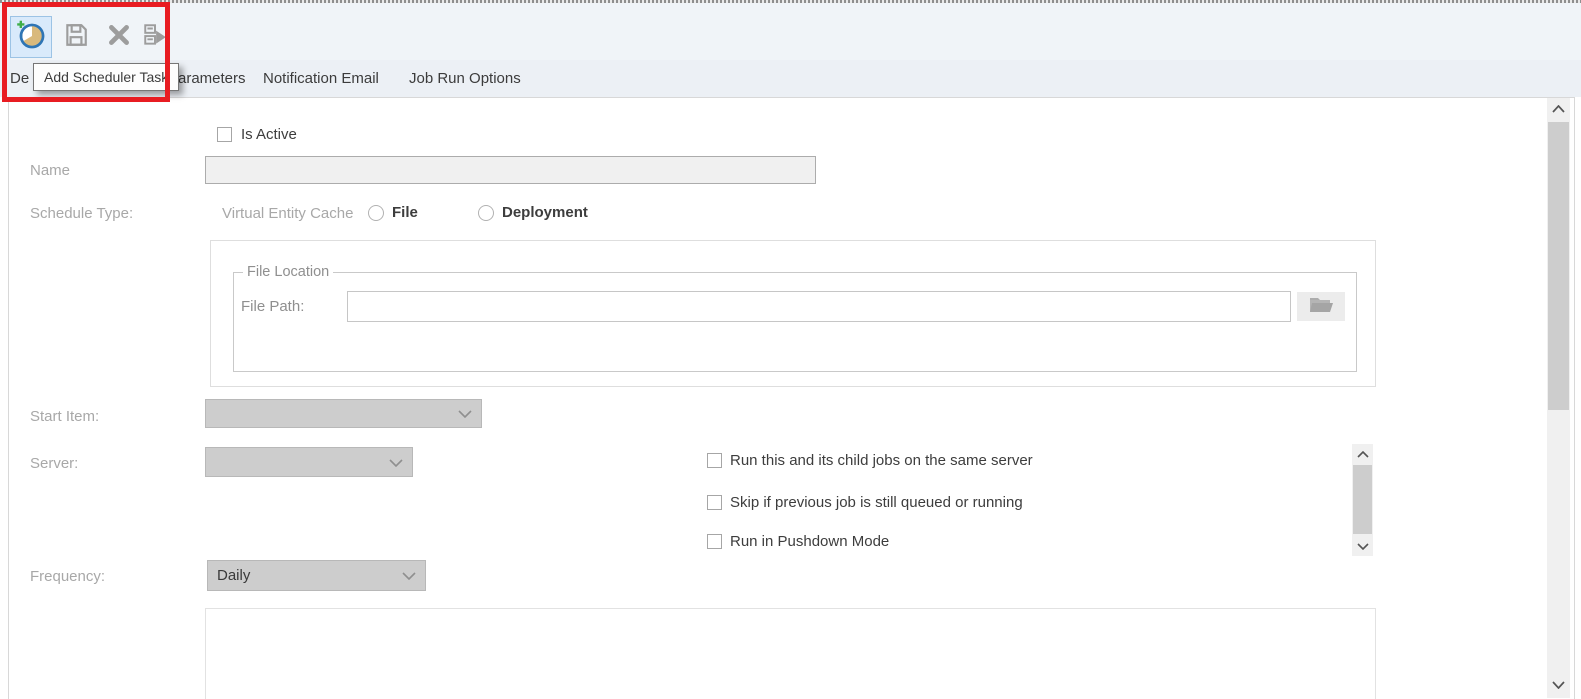 The height and width of the screenshot is (699, 1581). What do you see at coordinates (273, 306) in the screenshot?
I see `file-path-label: File Path:` at bounding box center [273, 306].